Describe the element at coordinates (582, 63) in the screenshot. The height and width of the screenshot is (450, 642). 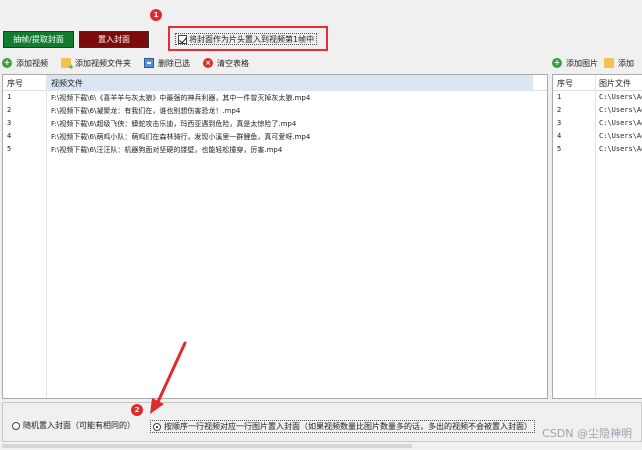
I see `add-image-label: 添加图片` at that location.